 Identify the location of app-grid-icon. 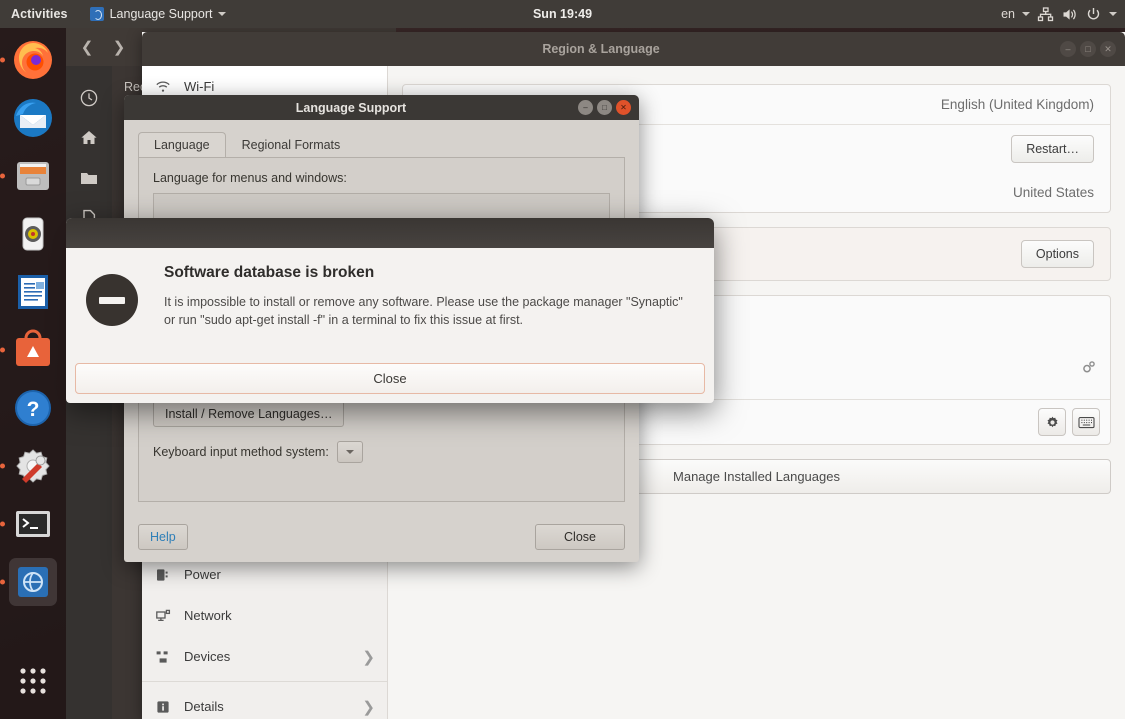
(33, 681).